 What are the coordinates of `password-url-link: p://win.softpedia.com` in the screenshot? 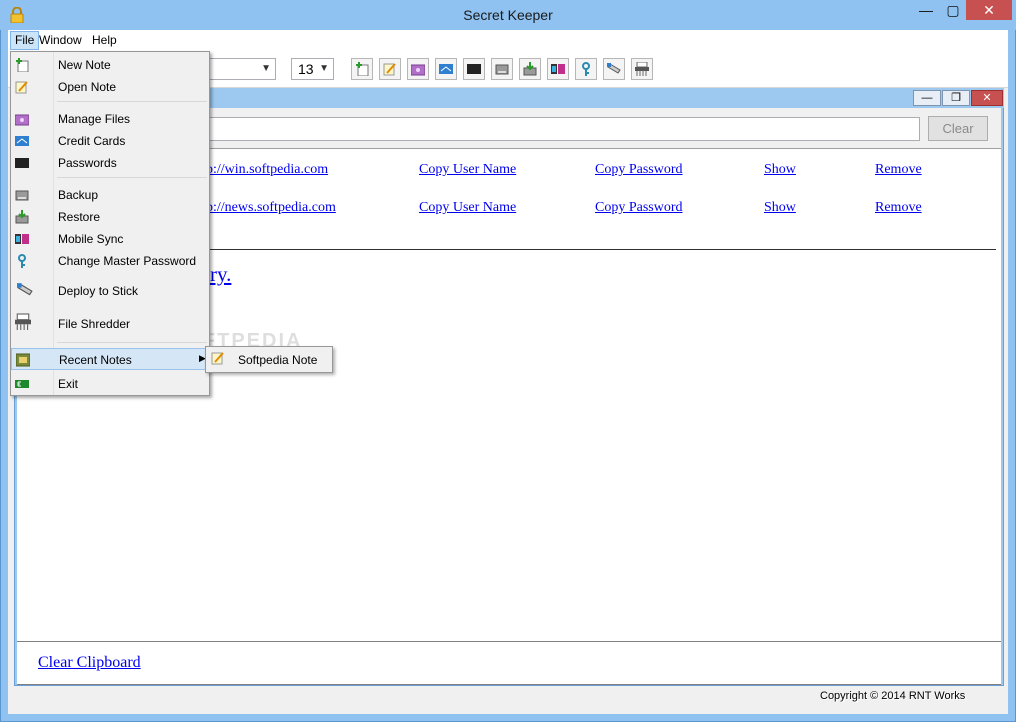 It's located at (267, 170).